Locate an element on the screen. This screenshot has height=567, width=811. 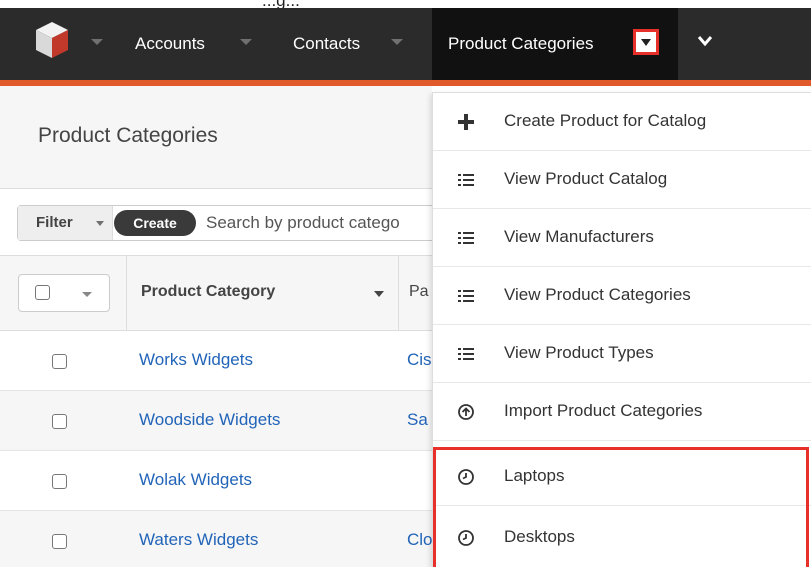
menu-item-view-product-catalog: View Product Catalog is located at coordinates (622, 180).